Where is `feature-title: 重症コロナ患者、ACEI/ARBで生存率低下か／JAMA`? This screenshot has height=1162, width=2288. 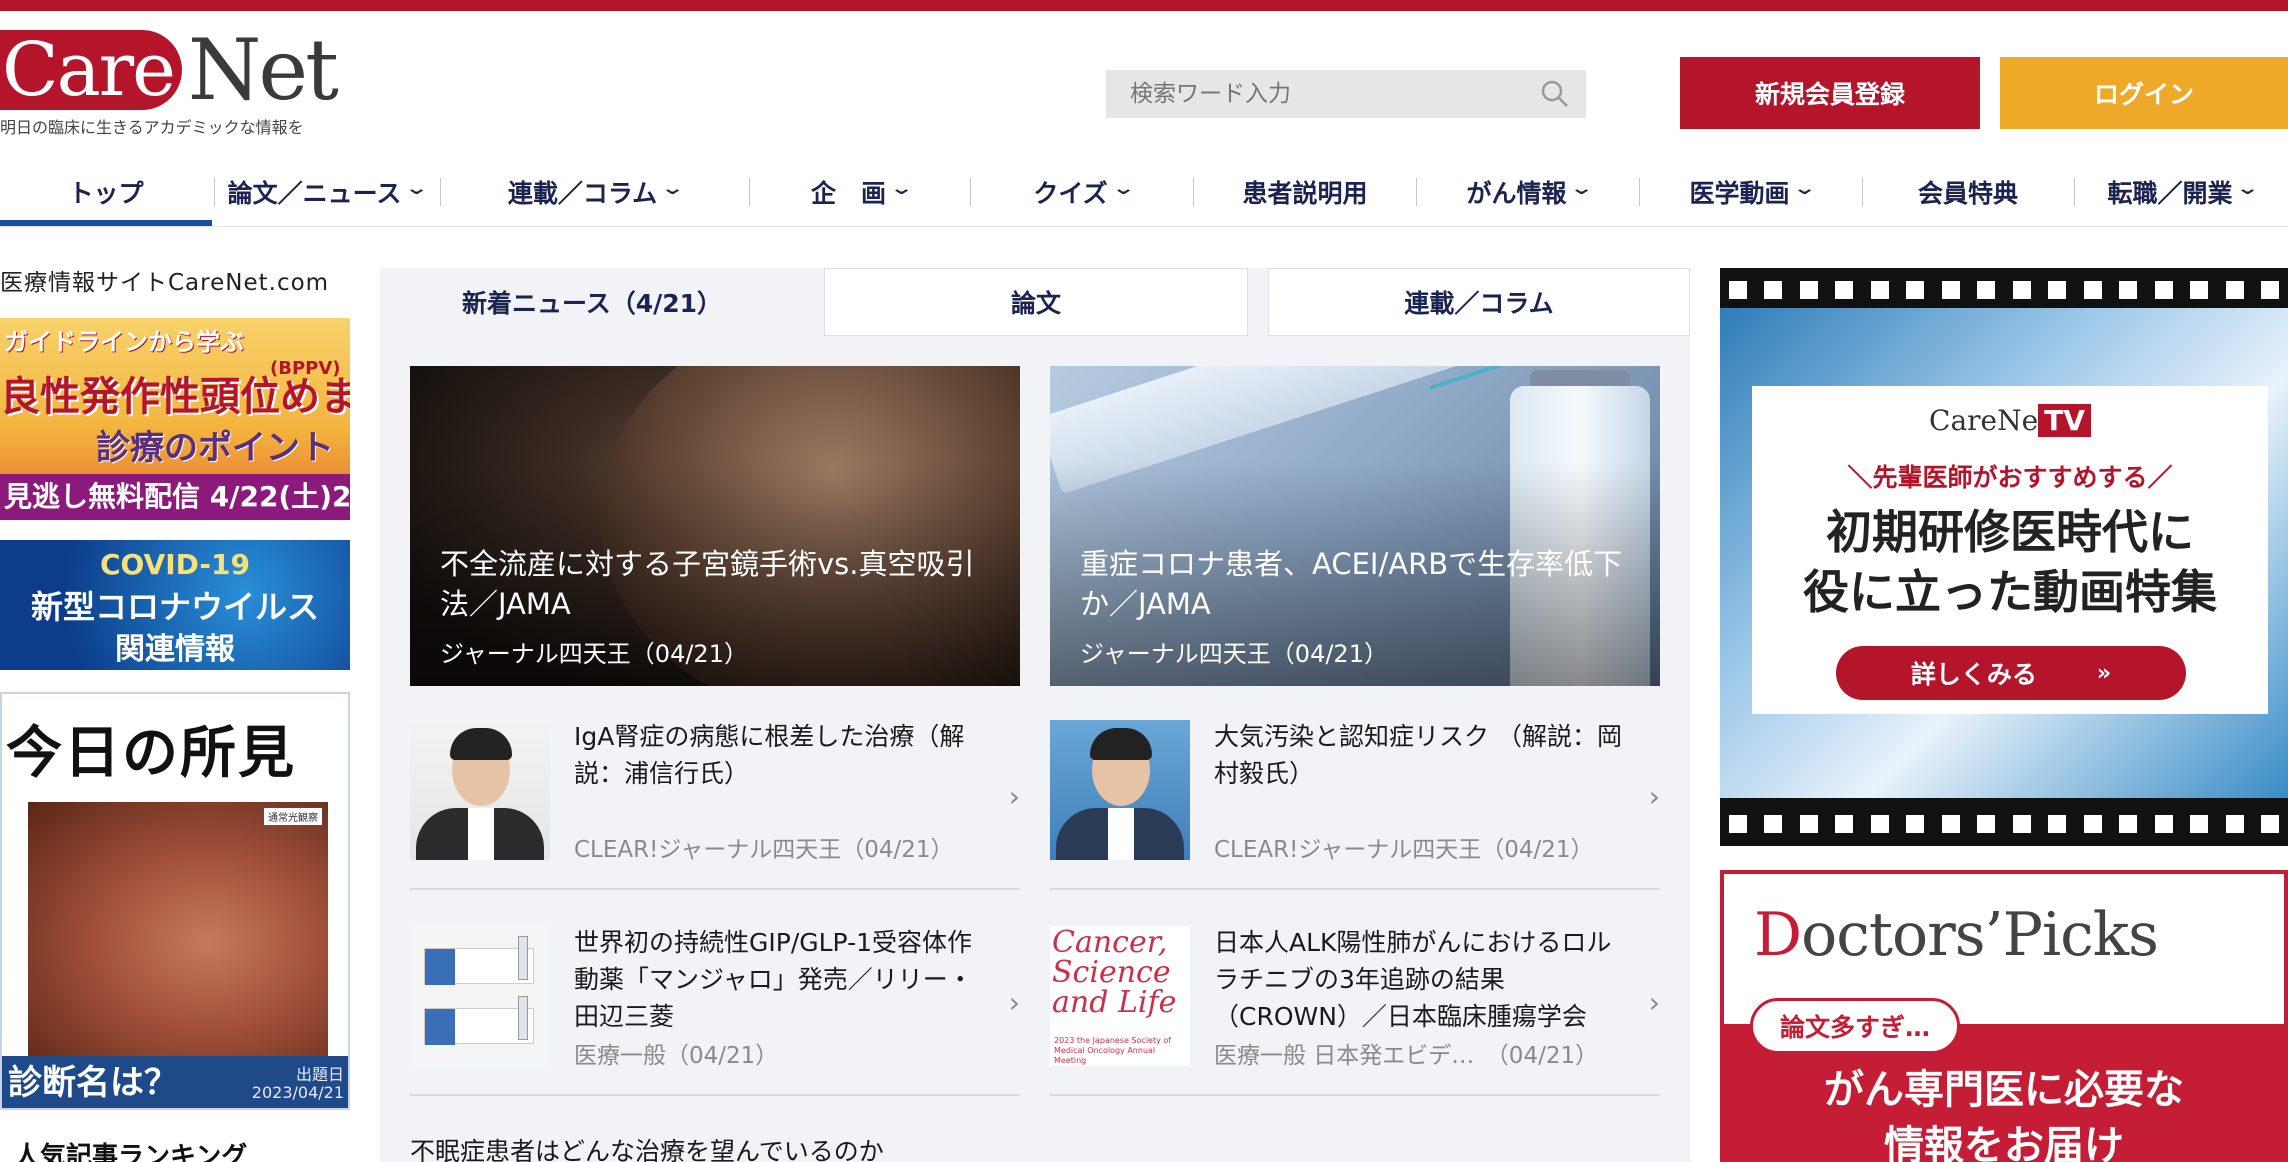 feature-title: 重症コロナ患者、ACEI/ARBで生存率低下か／JAMA is located at coordinates (1351, 584).